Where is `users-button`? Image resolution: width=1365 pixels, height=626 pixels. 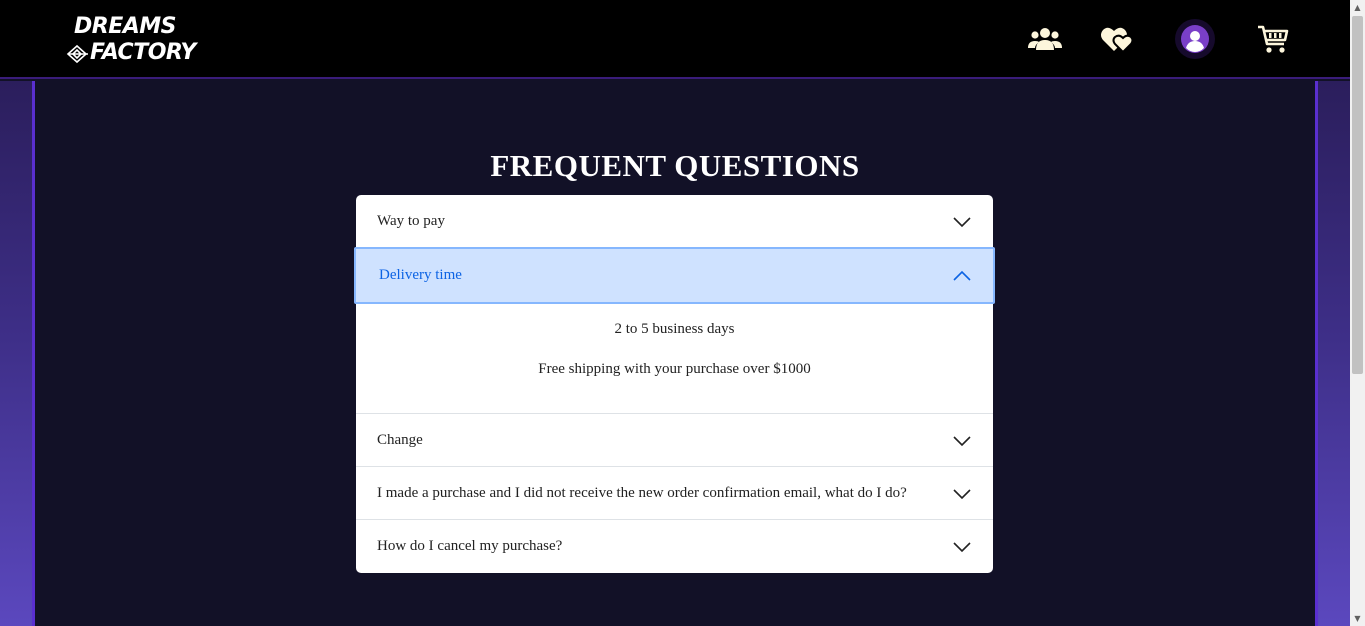 users-button is located at coordinates (1045, 39).